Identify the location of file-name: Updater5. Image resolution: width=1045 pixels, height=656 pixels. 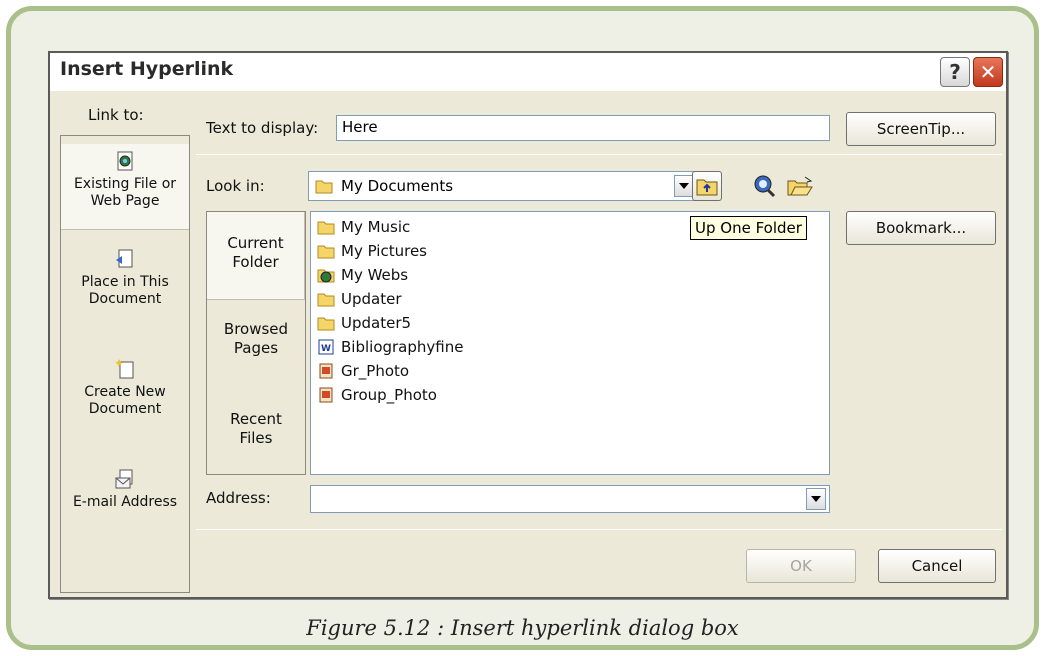
(376, 323).